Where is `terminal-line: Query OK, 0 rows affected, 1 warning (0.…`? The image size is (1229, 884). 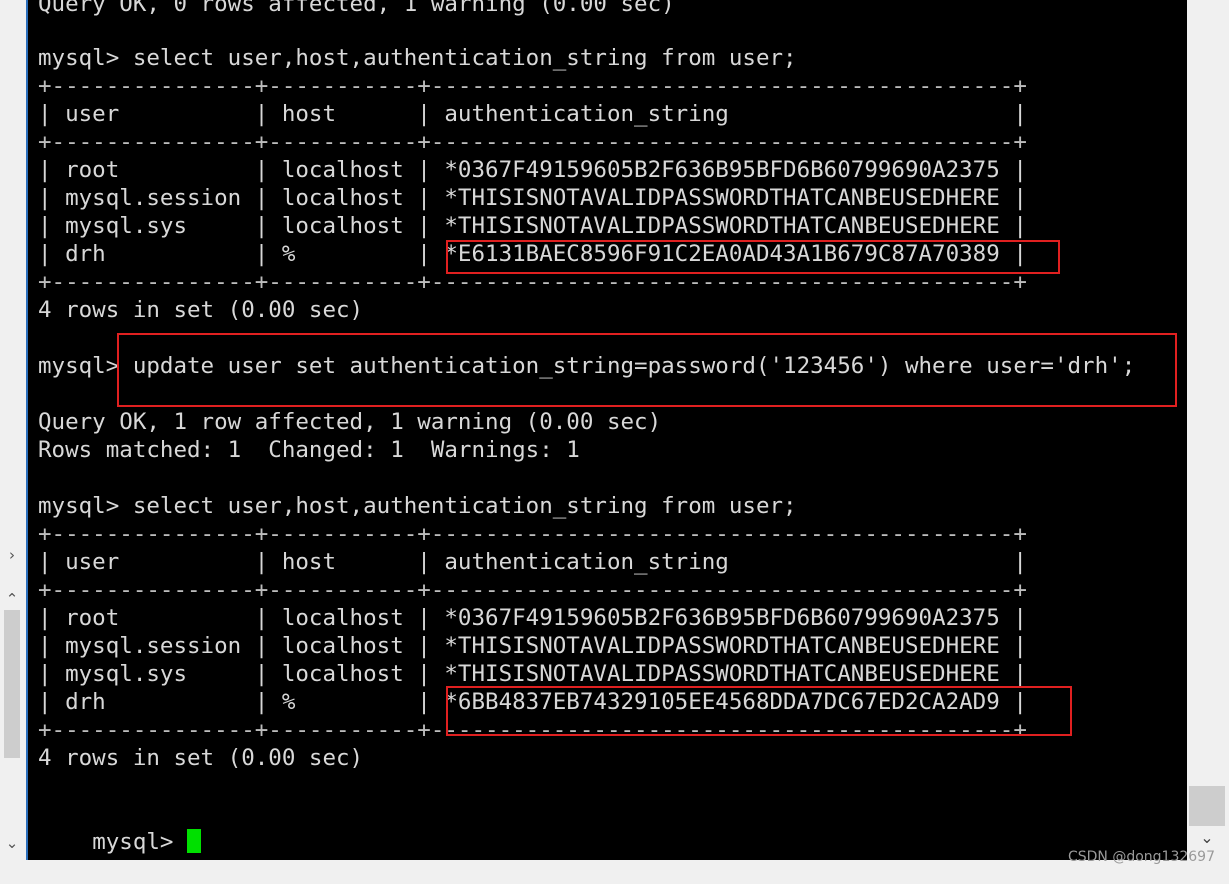
terminal-line: Query OK, 0 rows affected, 1 warning (0.… is located at coordinates (356, 8).